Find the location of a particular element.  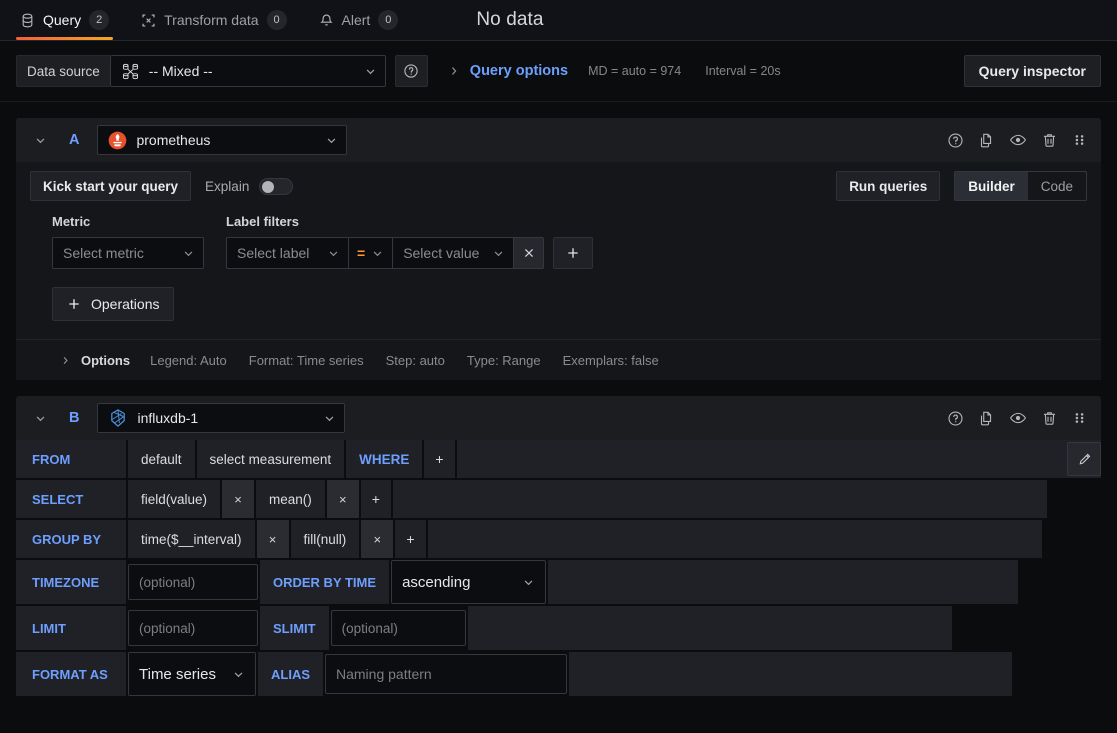

remove-select-part-0: × is located at coordinates (238, 499).